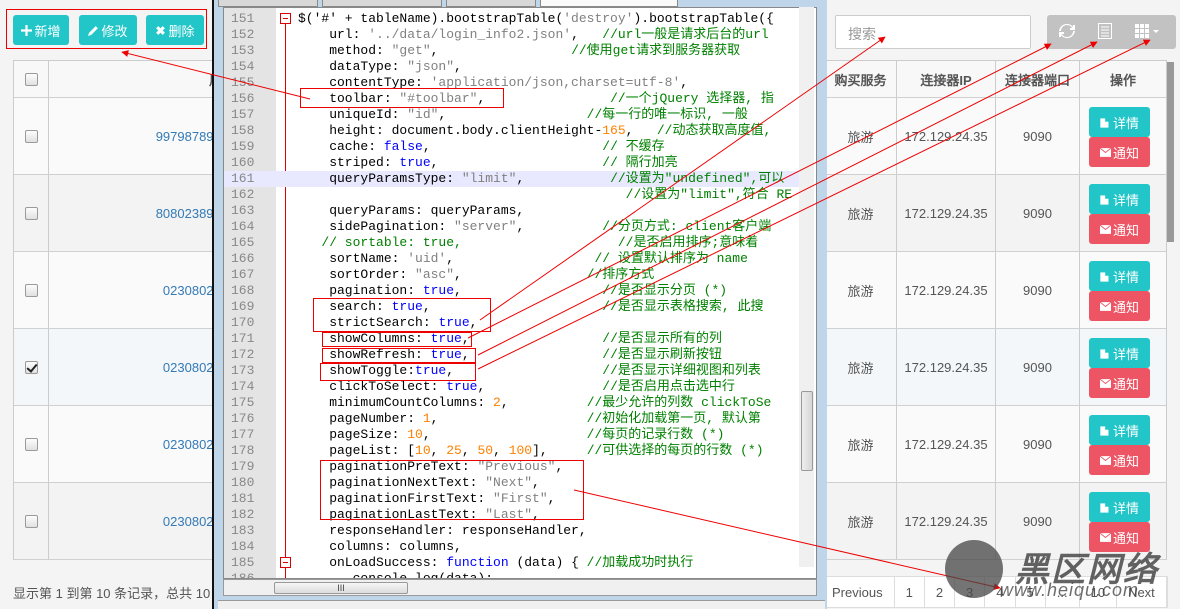  Describe the element at coordinates (243, 258) in the screenshot. I see `line-number: 166` at that location.